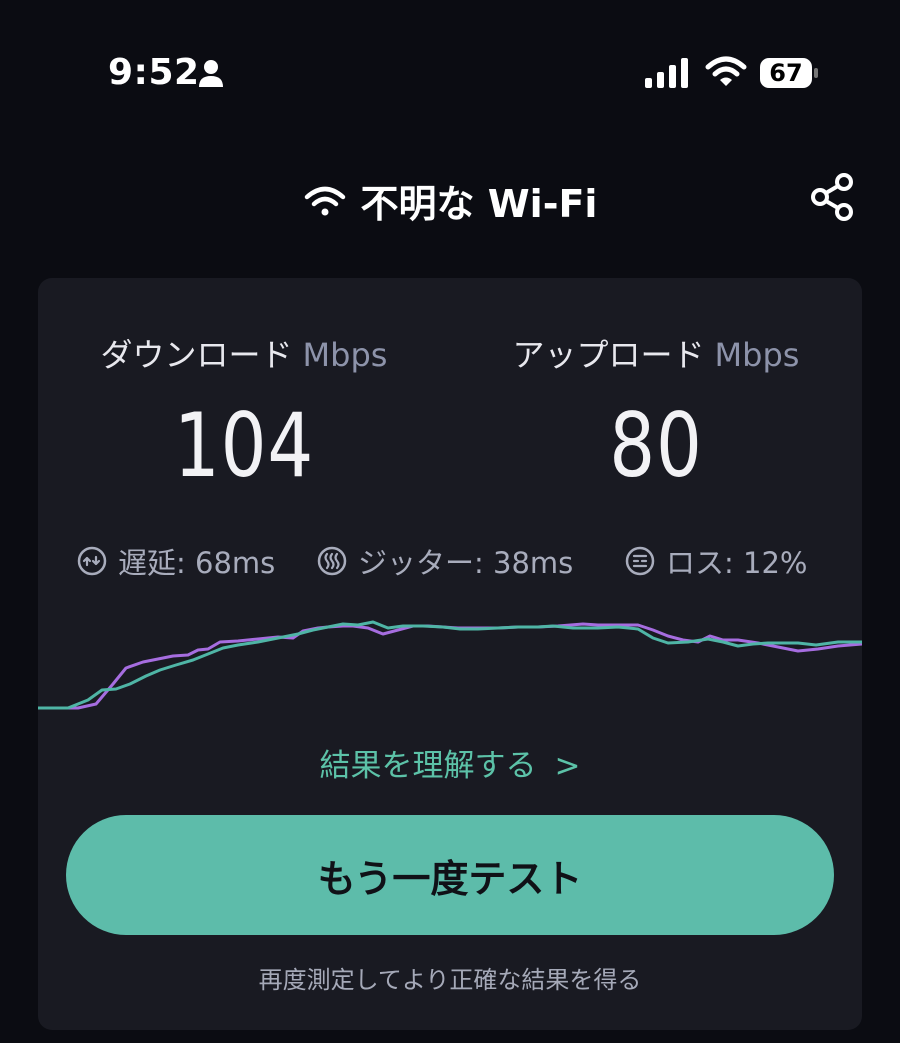 This screenshot has width=900, height=1043. What do you see at coordinates (757, 355) in the screenshot?
I see `upload-unit: Mbps` at bounding box center [757, 355].